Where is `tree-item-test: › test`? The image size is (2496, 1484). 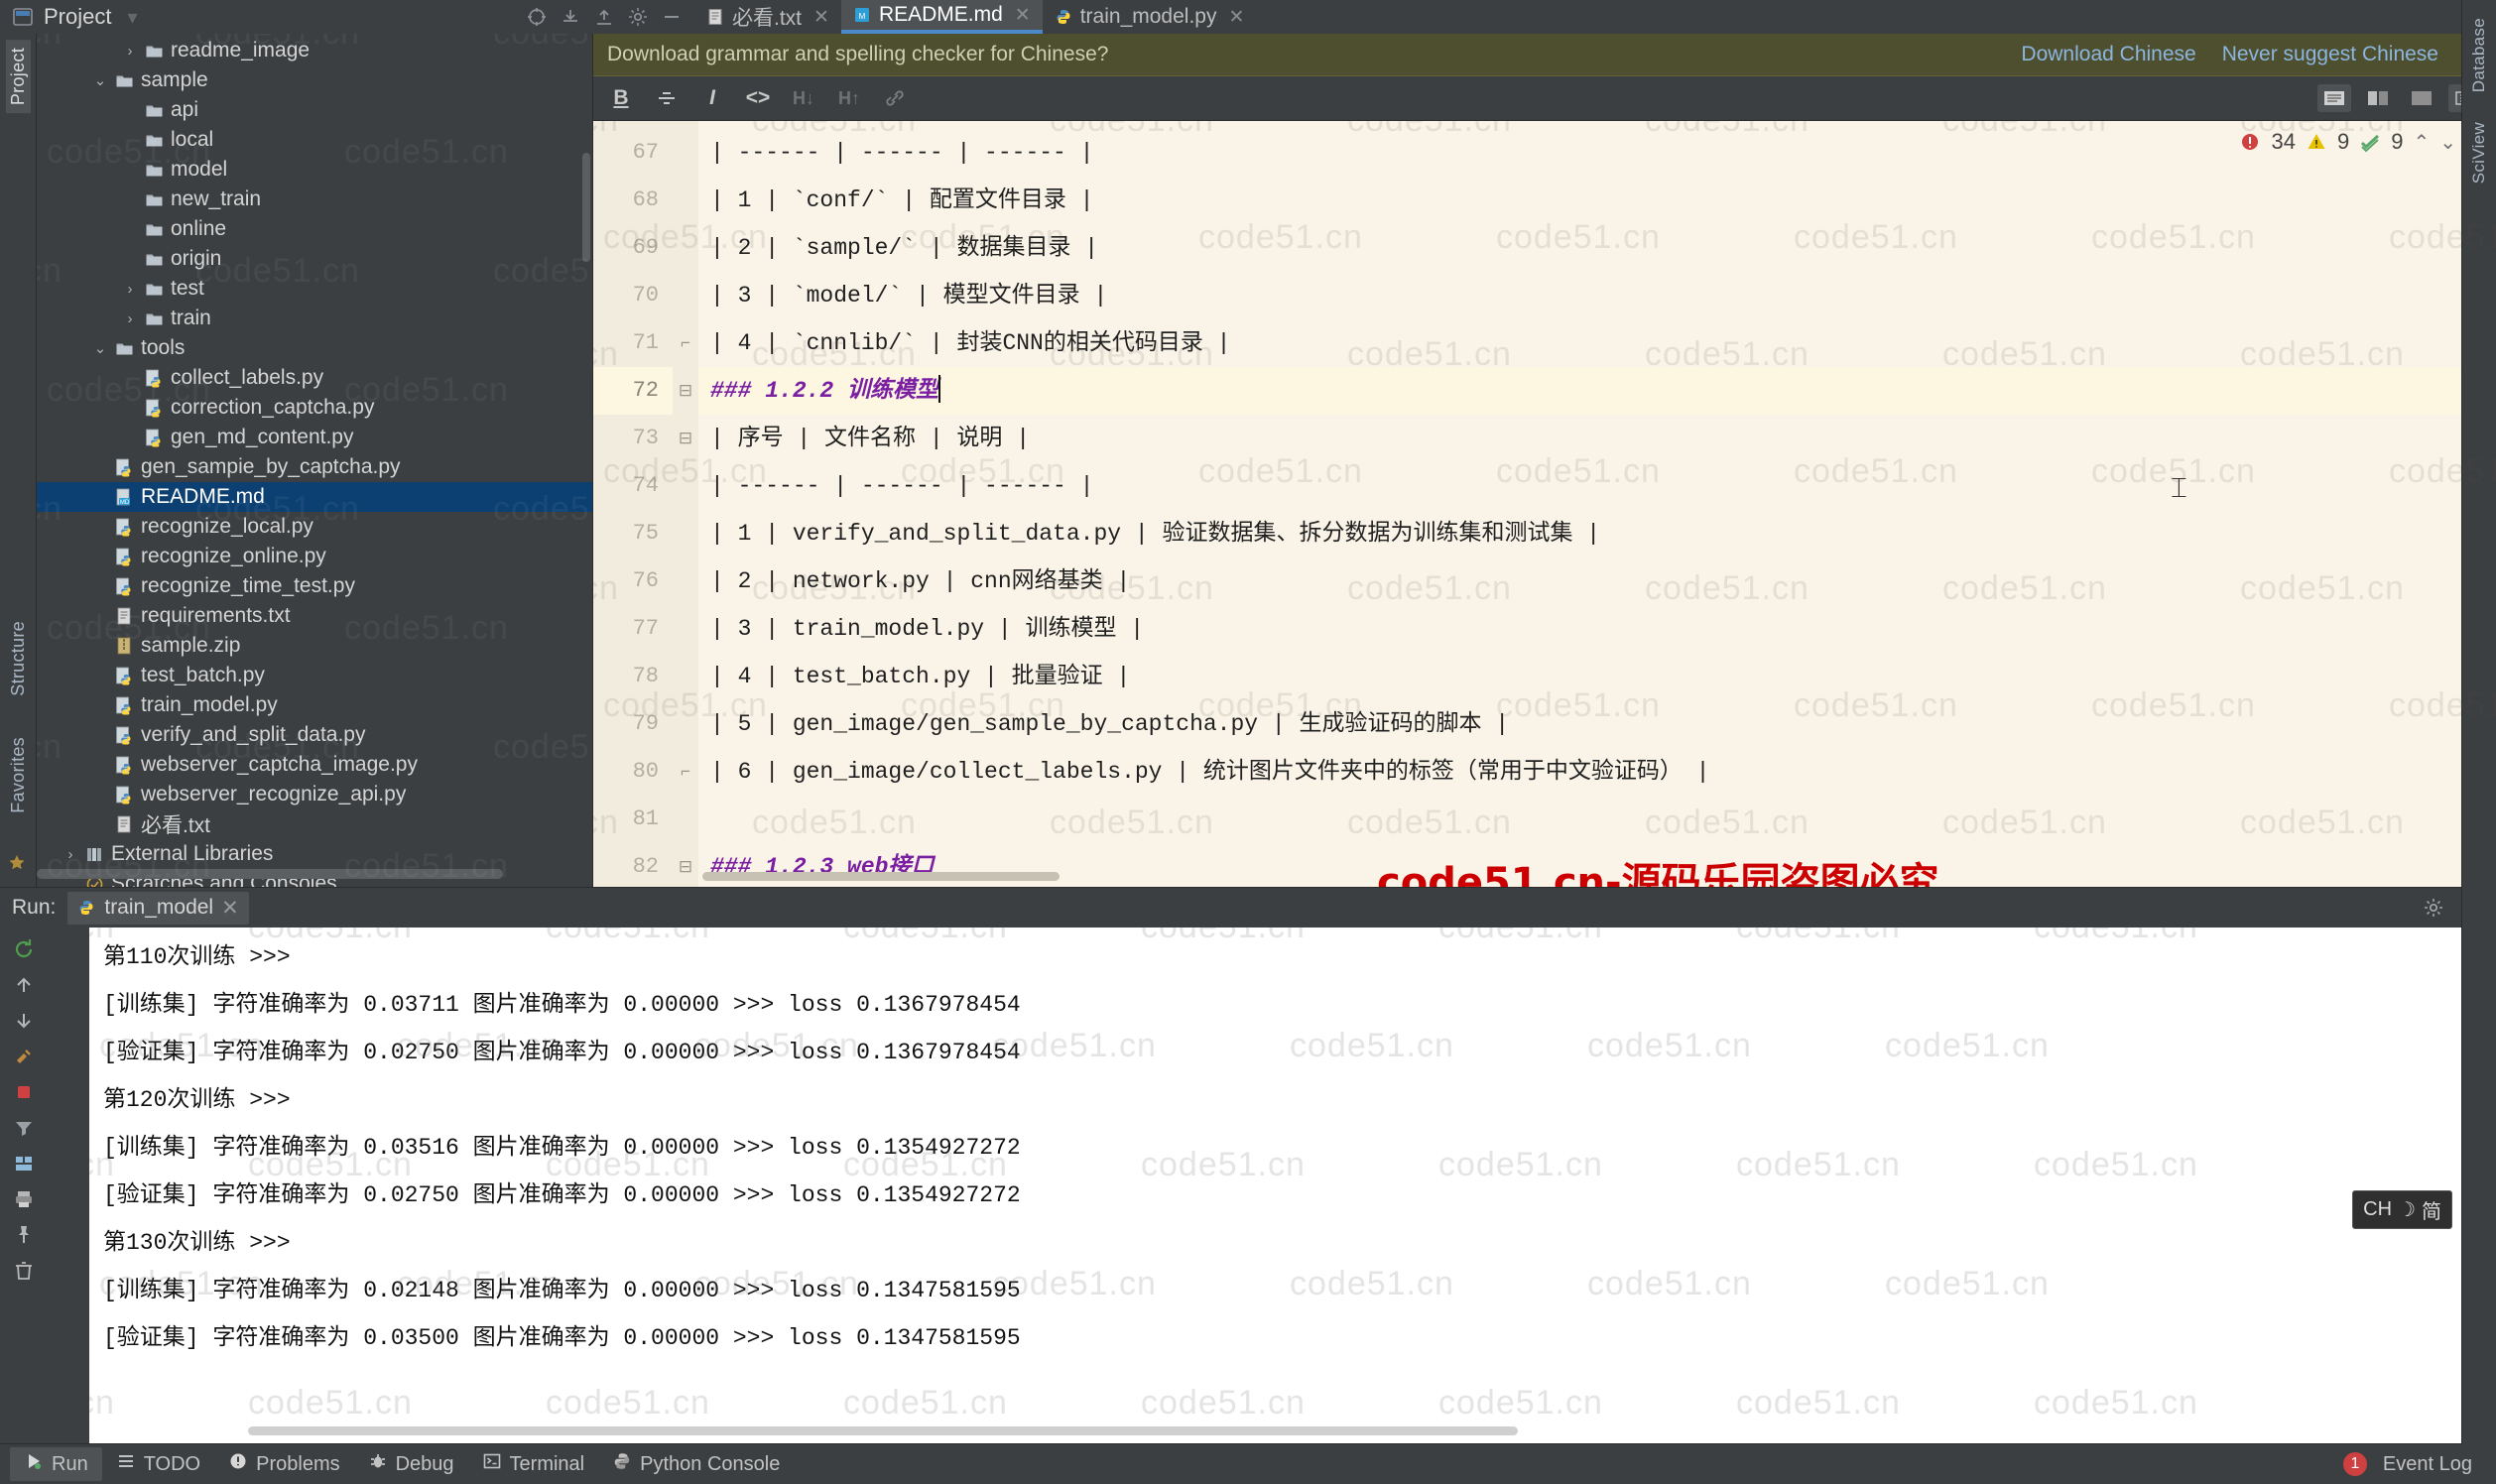 tree-item-test: › test is located at coordinates (314, 289).